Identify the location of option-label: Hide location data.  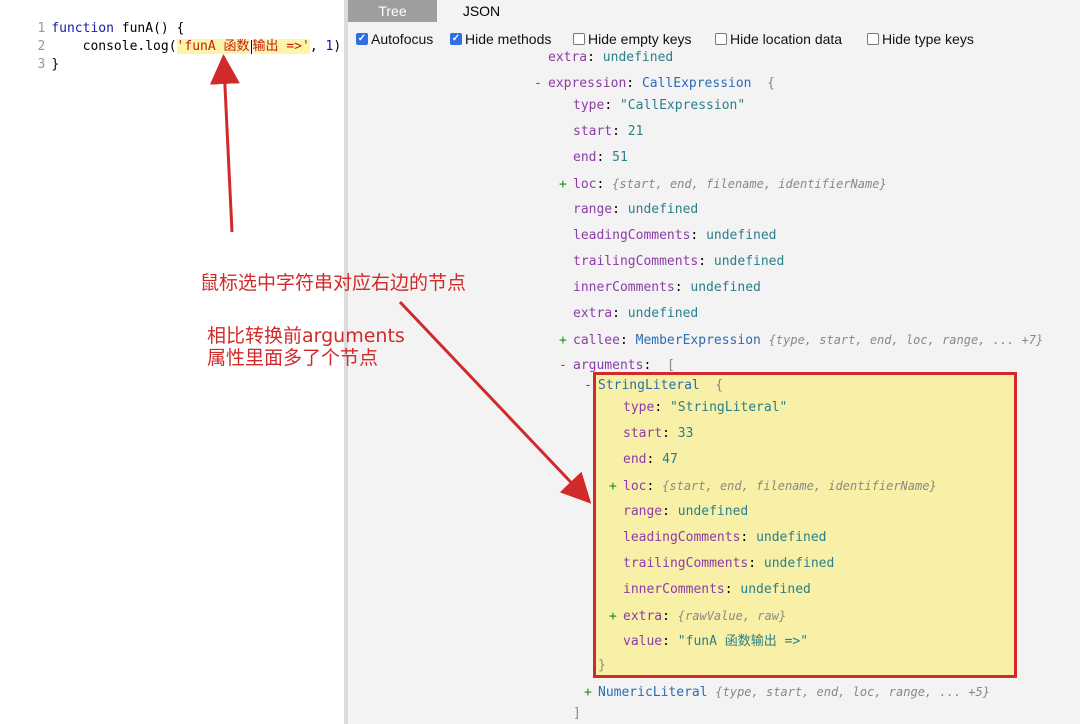
(786, 39).